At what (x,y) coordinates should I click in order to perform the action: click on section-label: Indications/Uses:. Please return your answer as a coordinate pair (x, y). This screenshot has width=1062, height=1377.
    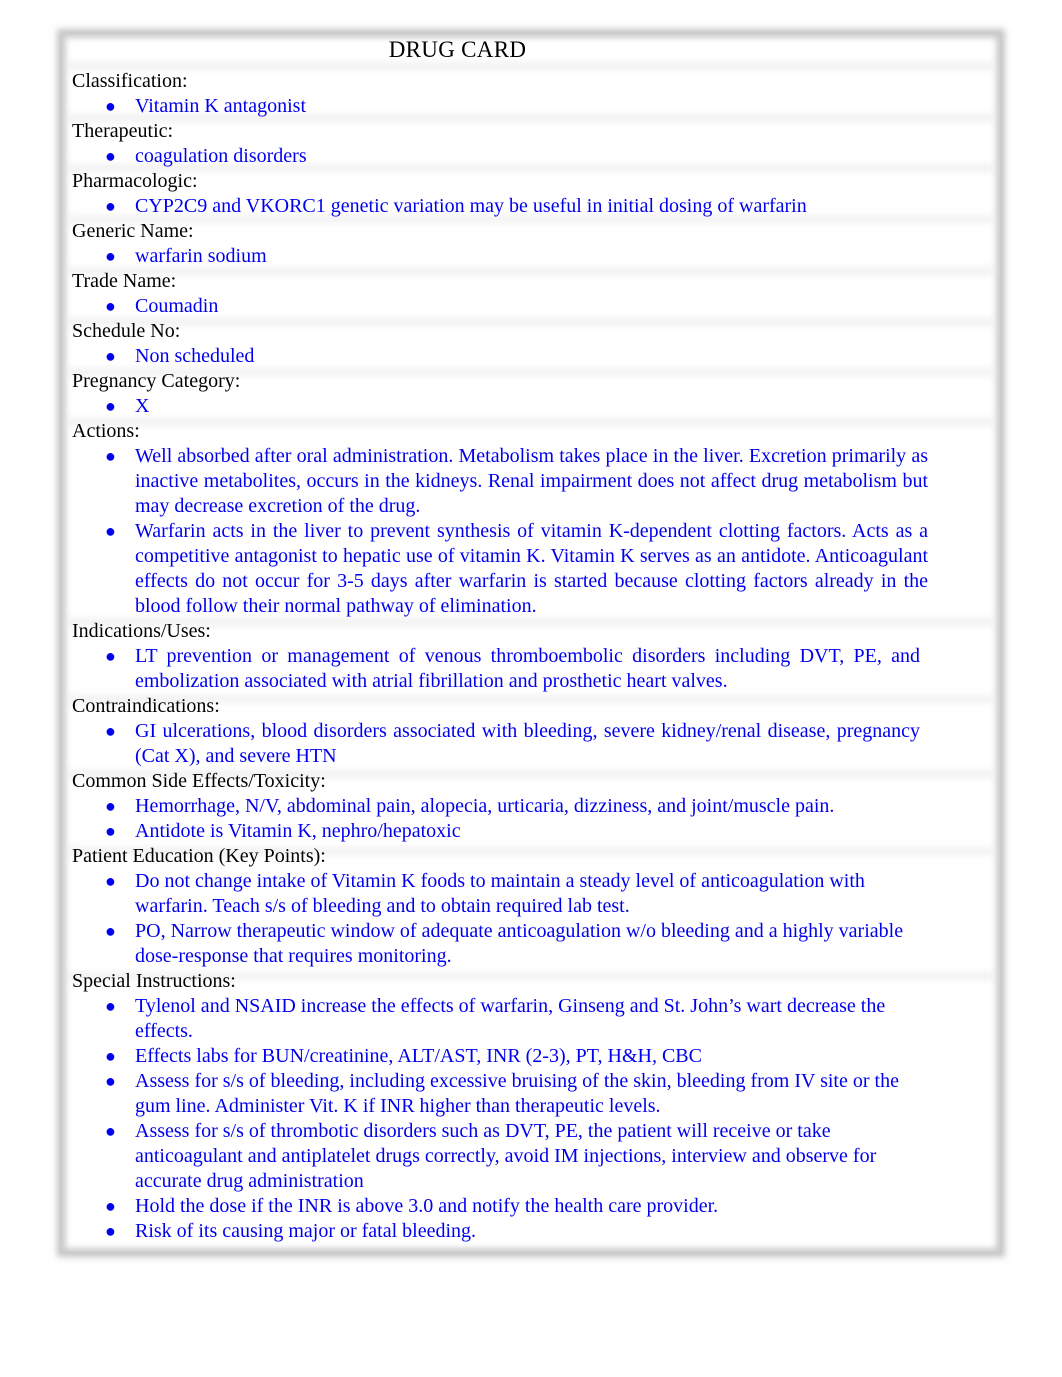
    Looking at the image, I should click on (141, 631).